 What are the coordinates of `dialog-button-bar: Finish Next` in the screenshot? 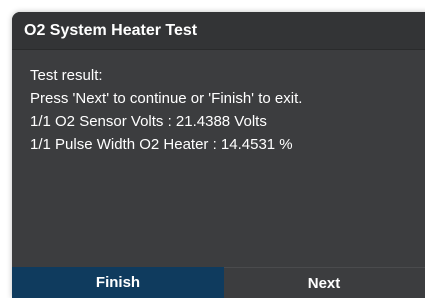 It's located at (218, 282).